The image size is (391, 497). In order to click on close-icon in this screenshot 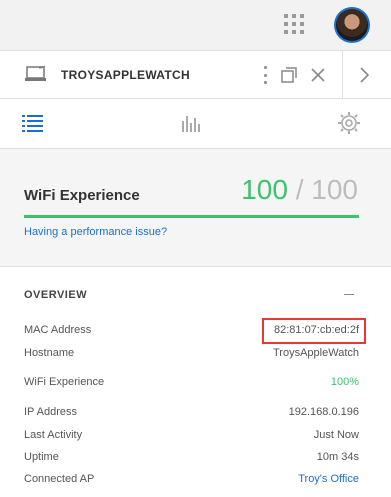, I will do `click(318, 75)`.